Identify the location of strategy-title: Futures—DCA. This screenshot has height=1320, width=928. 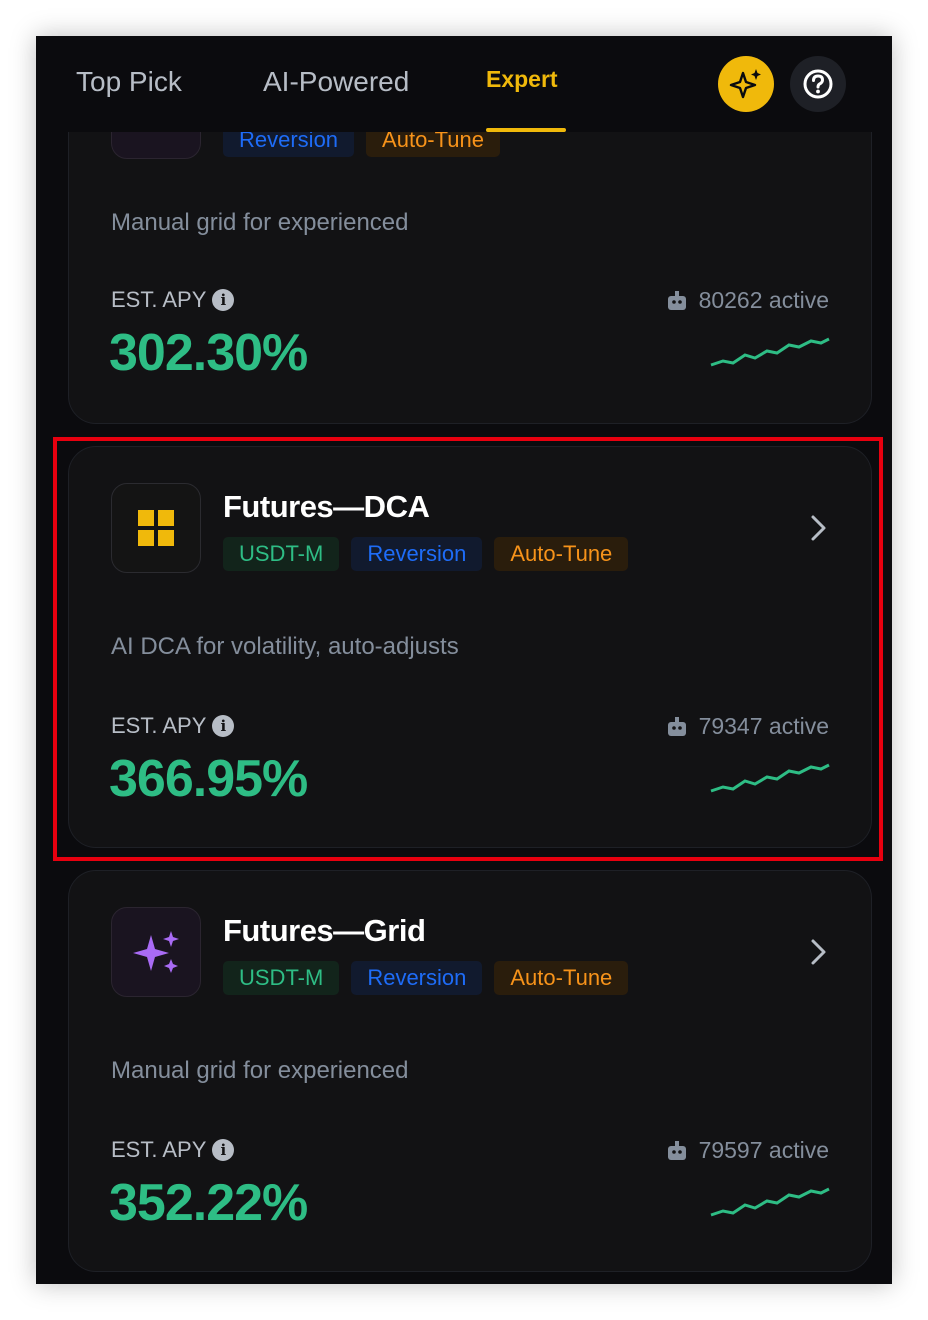
(326, 506).